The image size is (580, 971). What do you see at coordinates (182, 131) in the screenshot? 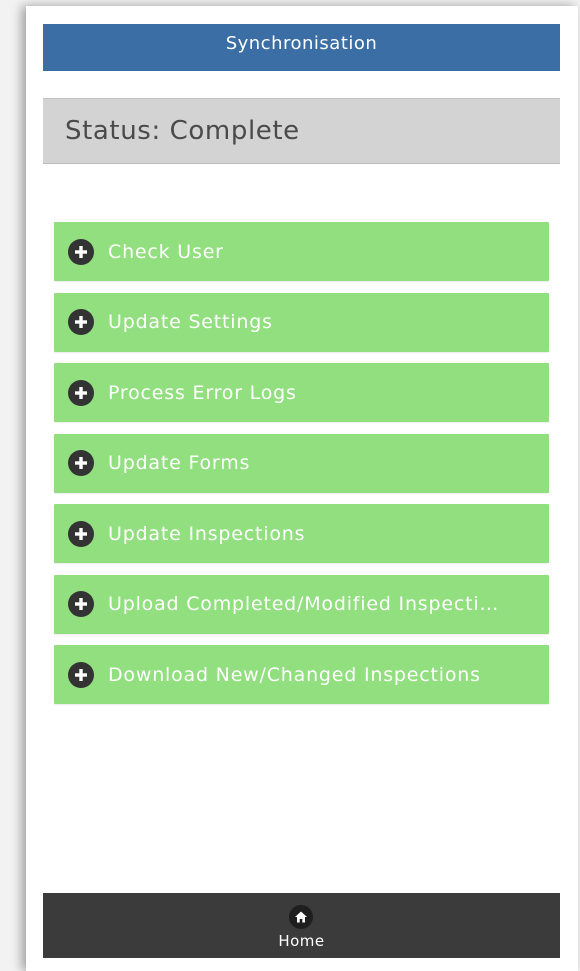
I see `status-text: Status: Complete` at bounding box center [182, 131].